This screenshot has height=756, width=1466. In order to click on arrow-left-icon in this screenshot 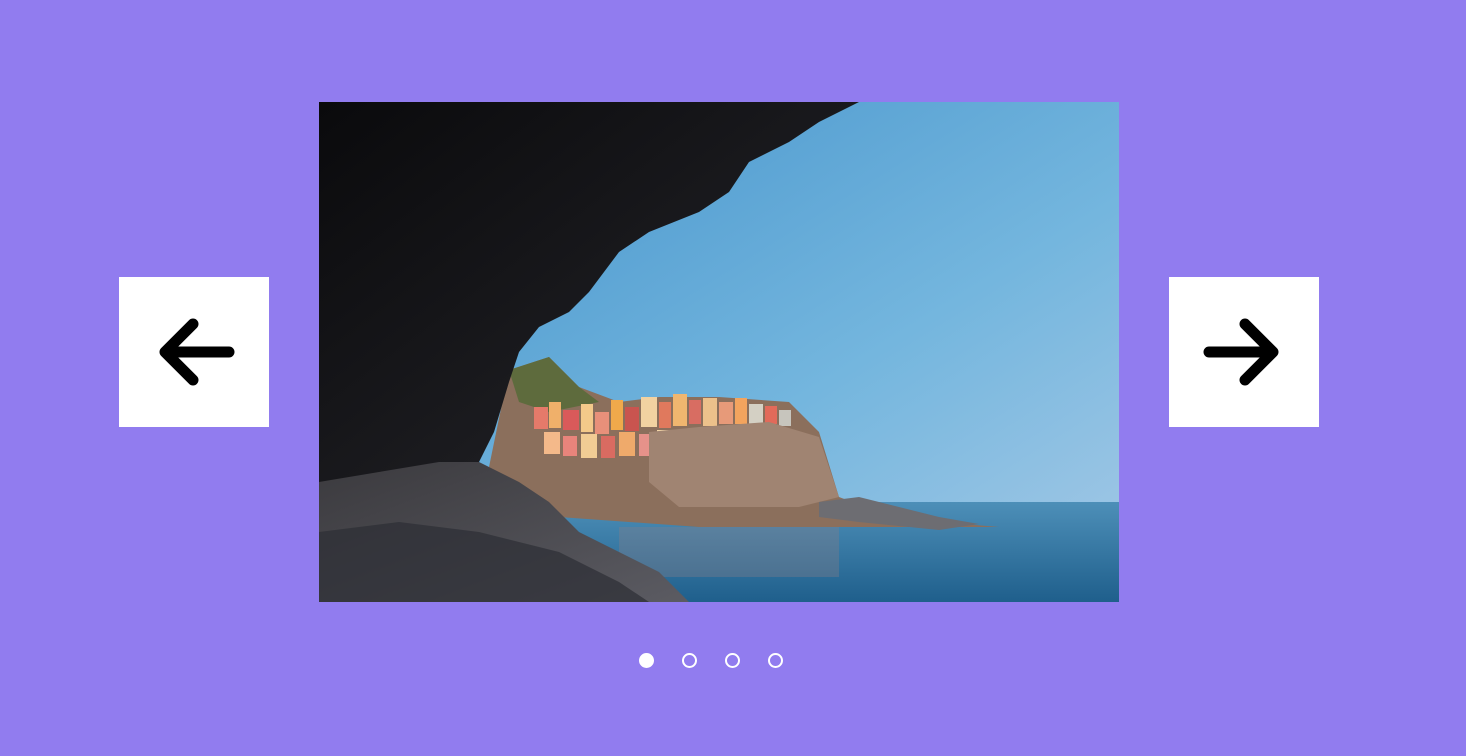, I will do `click(194, 352)`.